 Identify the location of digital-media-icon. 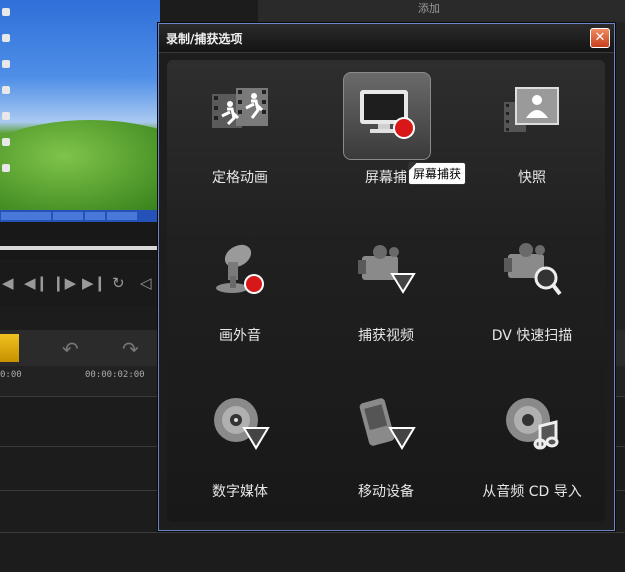
(240, 426).